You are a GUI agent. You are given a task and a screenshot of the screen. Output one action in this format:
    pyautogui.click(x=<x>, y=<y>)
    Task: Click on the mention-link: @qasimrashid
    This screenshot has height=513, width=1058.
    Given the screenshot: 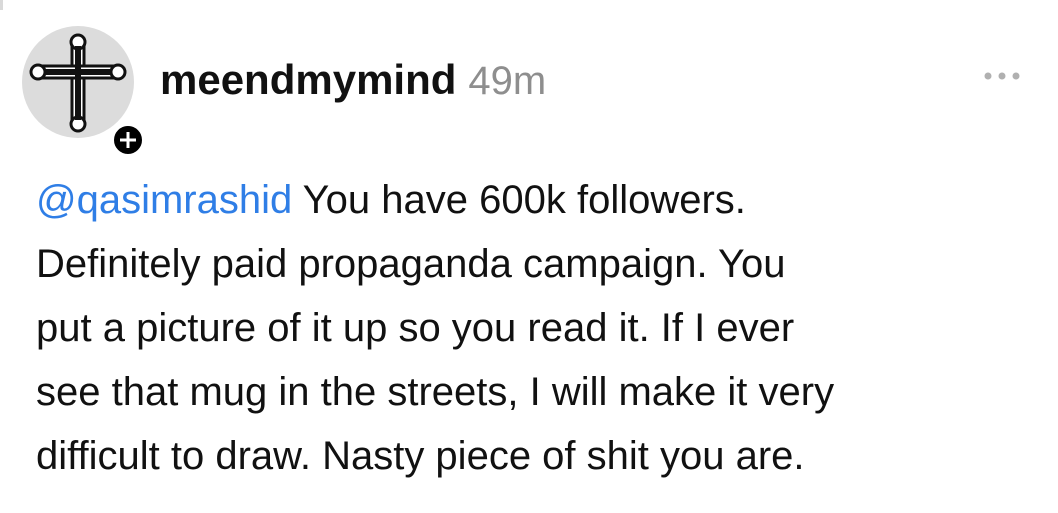 What is the action you would take?
    pyautogui.click(x=164, y=200)
    